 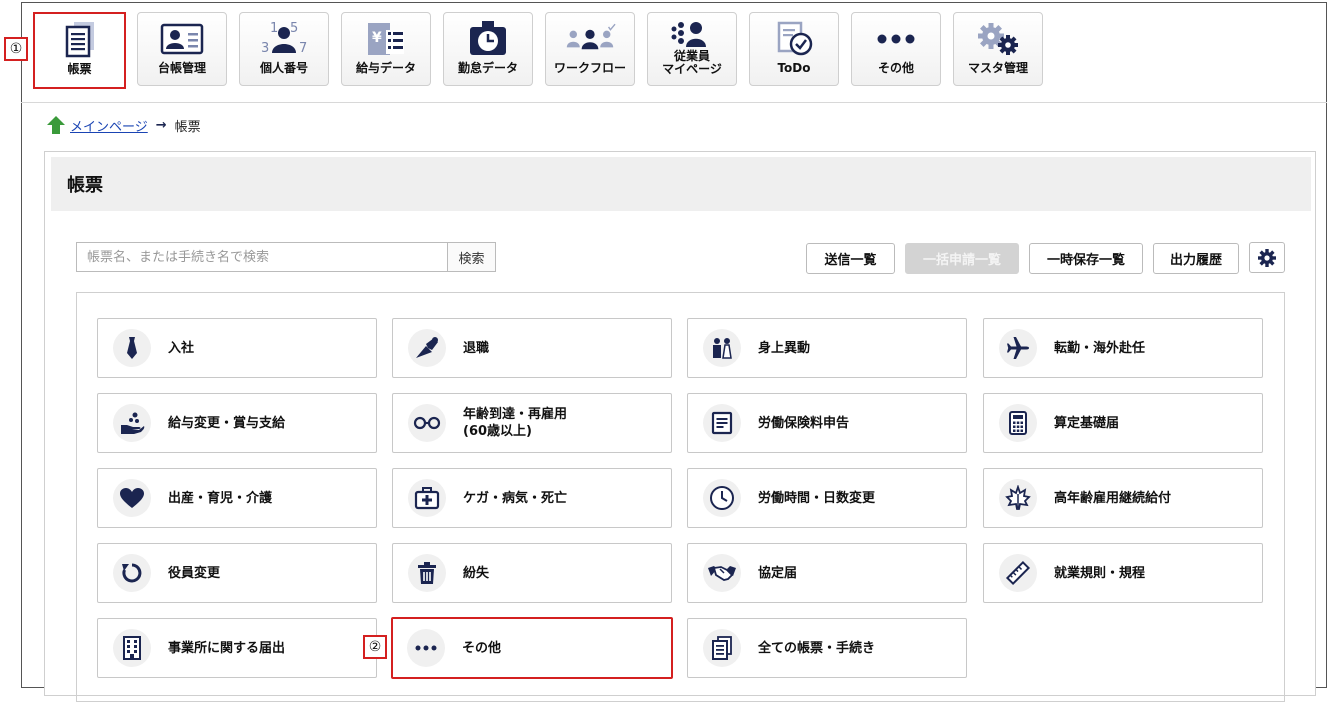 I want to click on nav-ledger: 台帳管理, so click(x=182, y=49).